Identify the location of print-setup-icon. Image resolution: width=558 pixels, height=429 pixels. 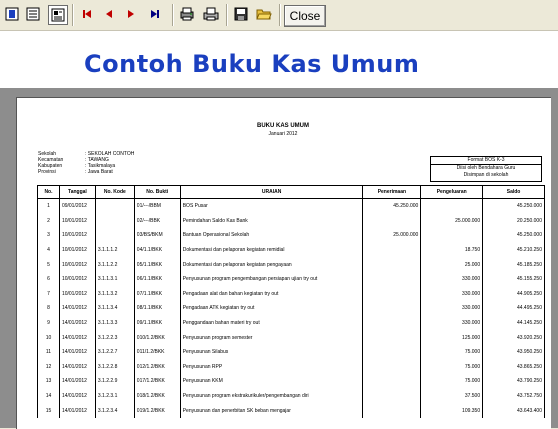
(187, 14).